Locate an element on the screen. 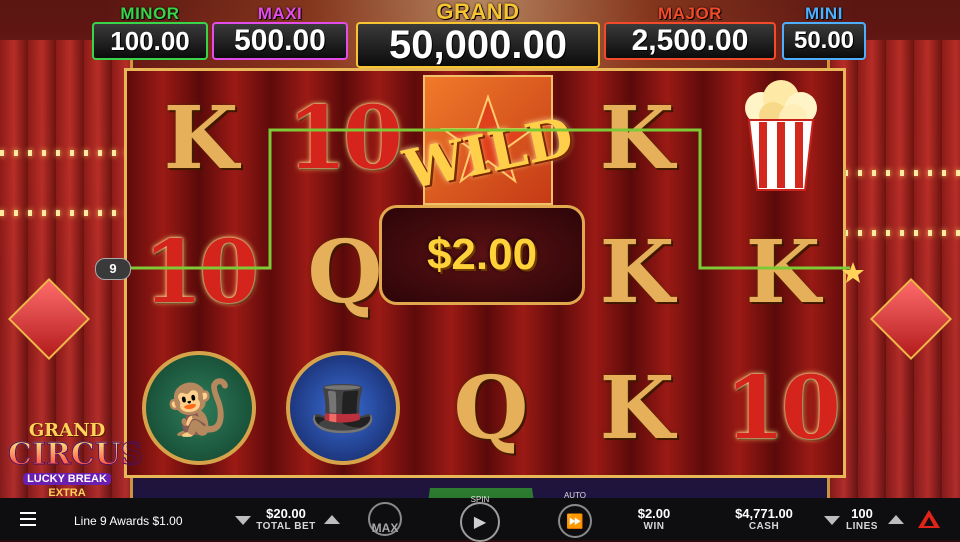 This screenshot has width=960, height=542. jackpot-grand-label: GRAND is located at coordinates (478, 12).